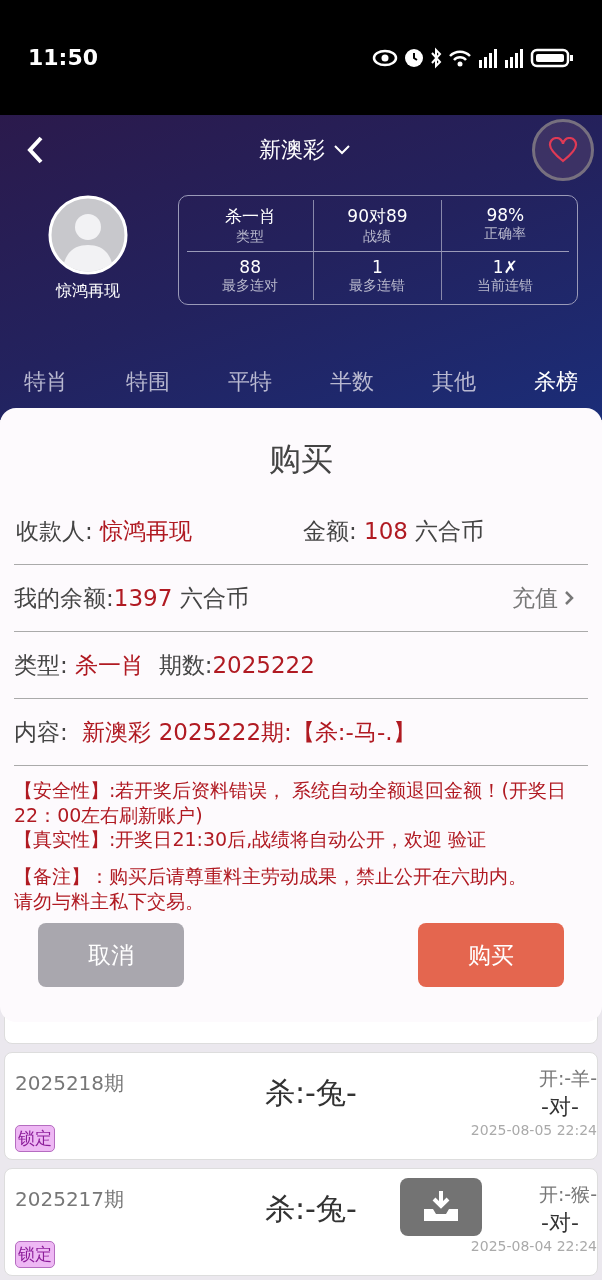 The width and height of the screenshot is (602, 1280). I want to click on stat-label: 类型, so click(250, 237).